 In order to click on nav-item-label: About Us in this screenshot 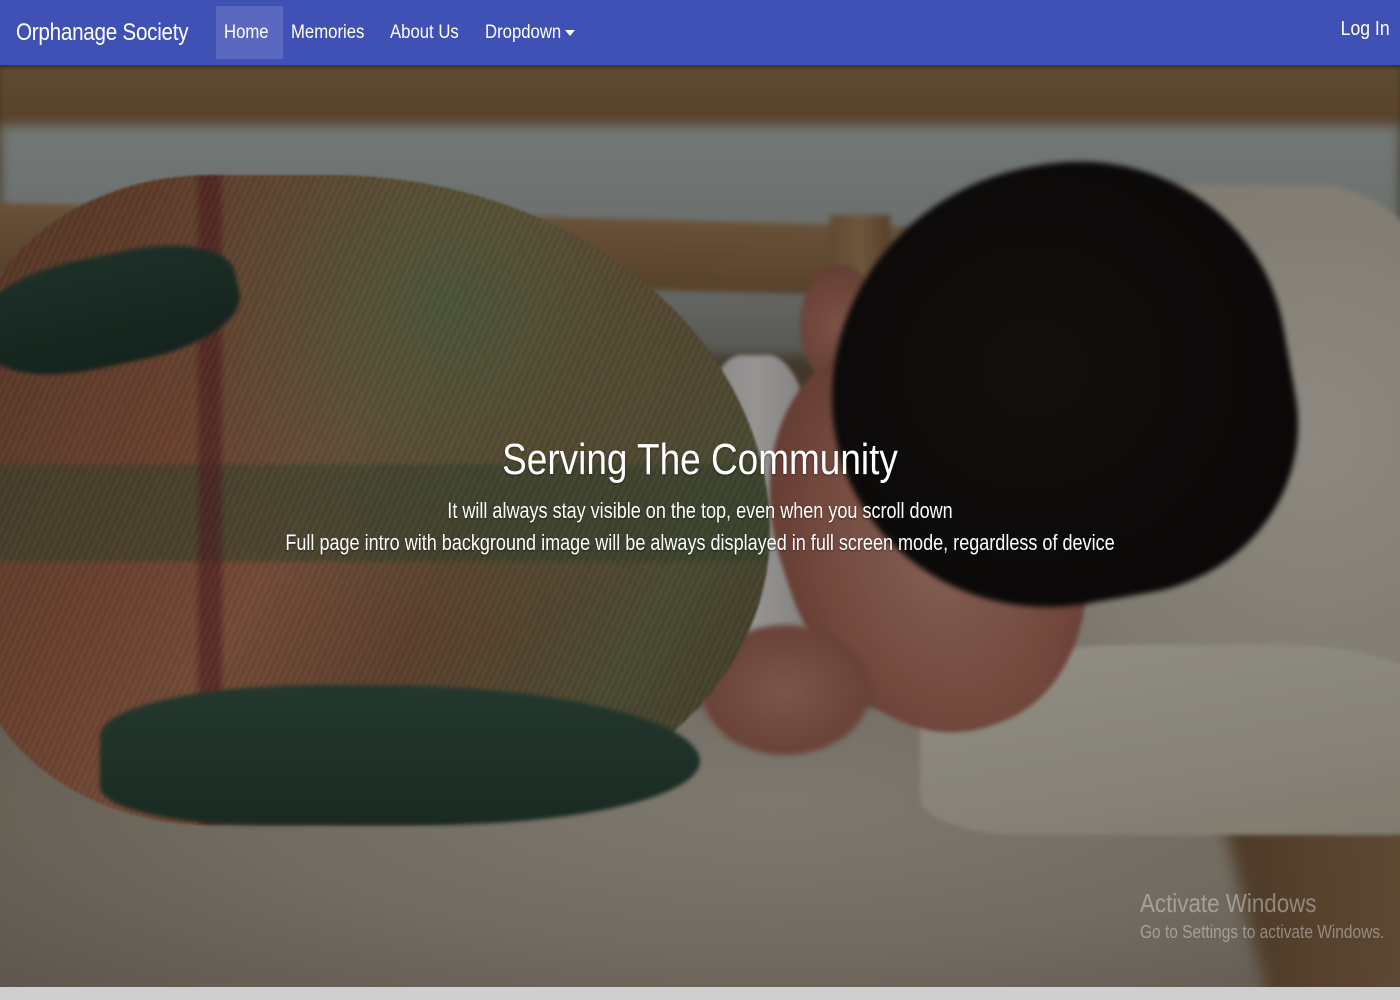, I will do `click(425, 32)`.